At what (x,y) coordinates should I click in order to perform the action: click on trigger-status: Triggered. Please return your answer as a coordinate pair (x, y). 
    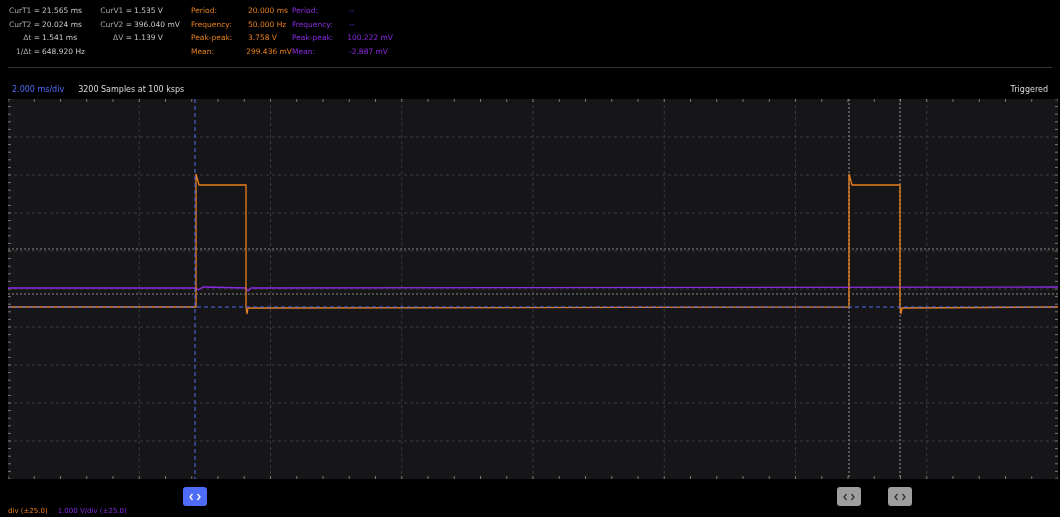
    Looking at the image, I should click on (1029, 90).